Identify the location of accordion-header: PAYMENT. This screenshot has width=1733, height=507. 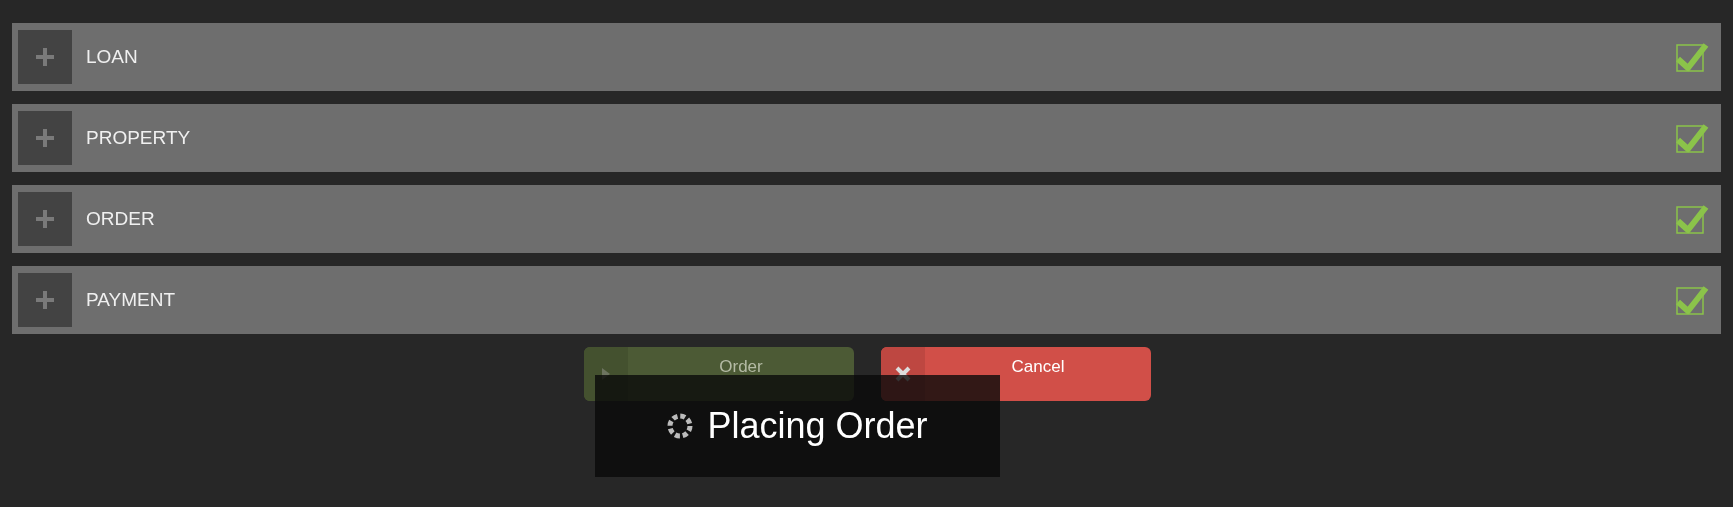
(866, 300).